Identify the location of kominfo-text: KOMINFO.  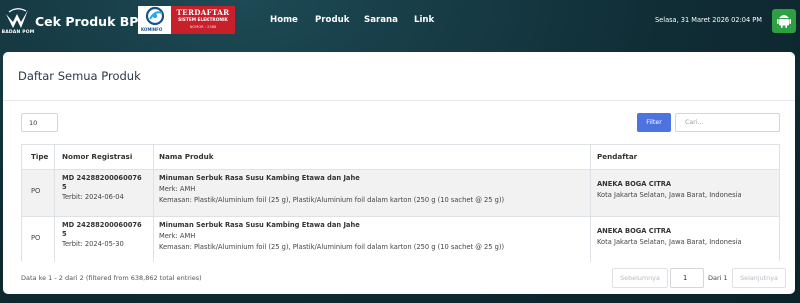
(152, 29).